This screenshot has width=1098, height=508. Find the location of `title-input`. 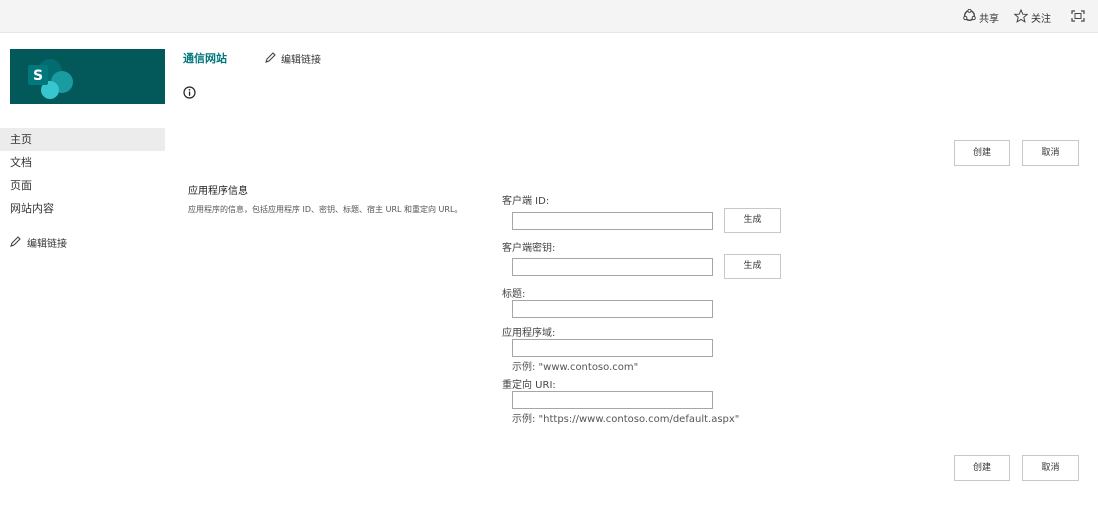

title-input is located at coordinates (612, 309).